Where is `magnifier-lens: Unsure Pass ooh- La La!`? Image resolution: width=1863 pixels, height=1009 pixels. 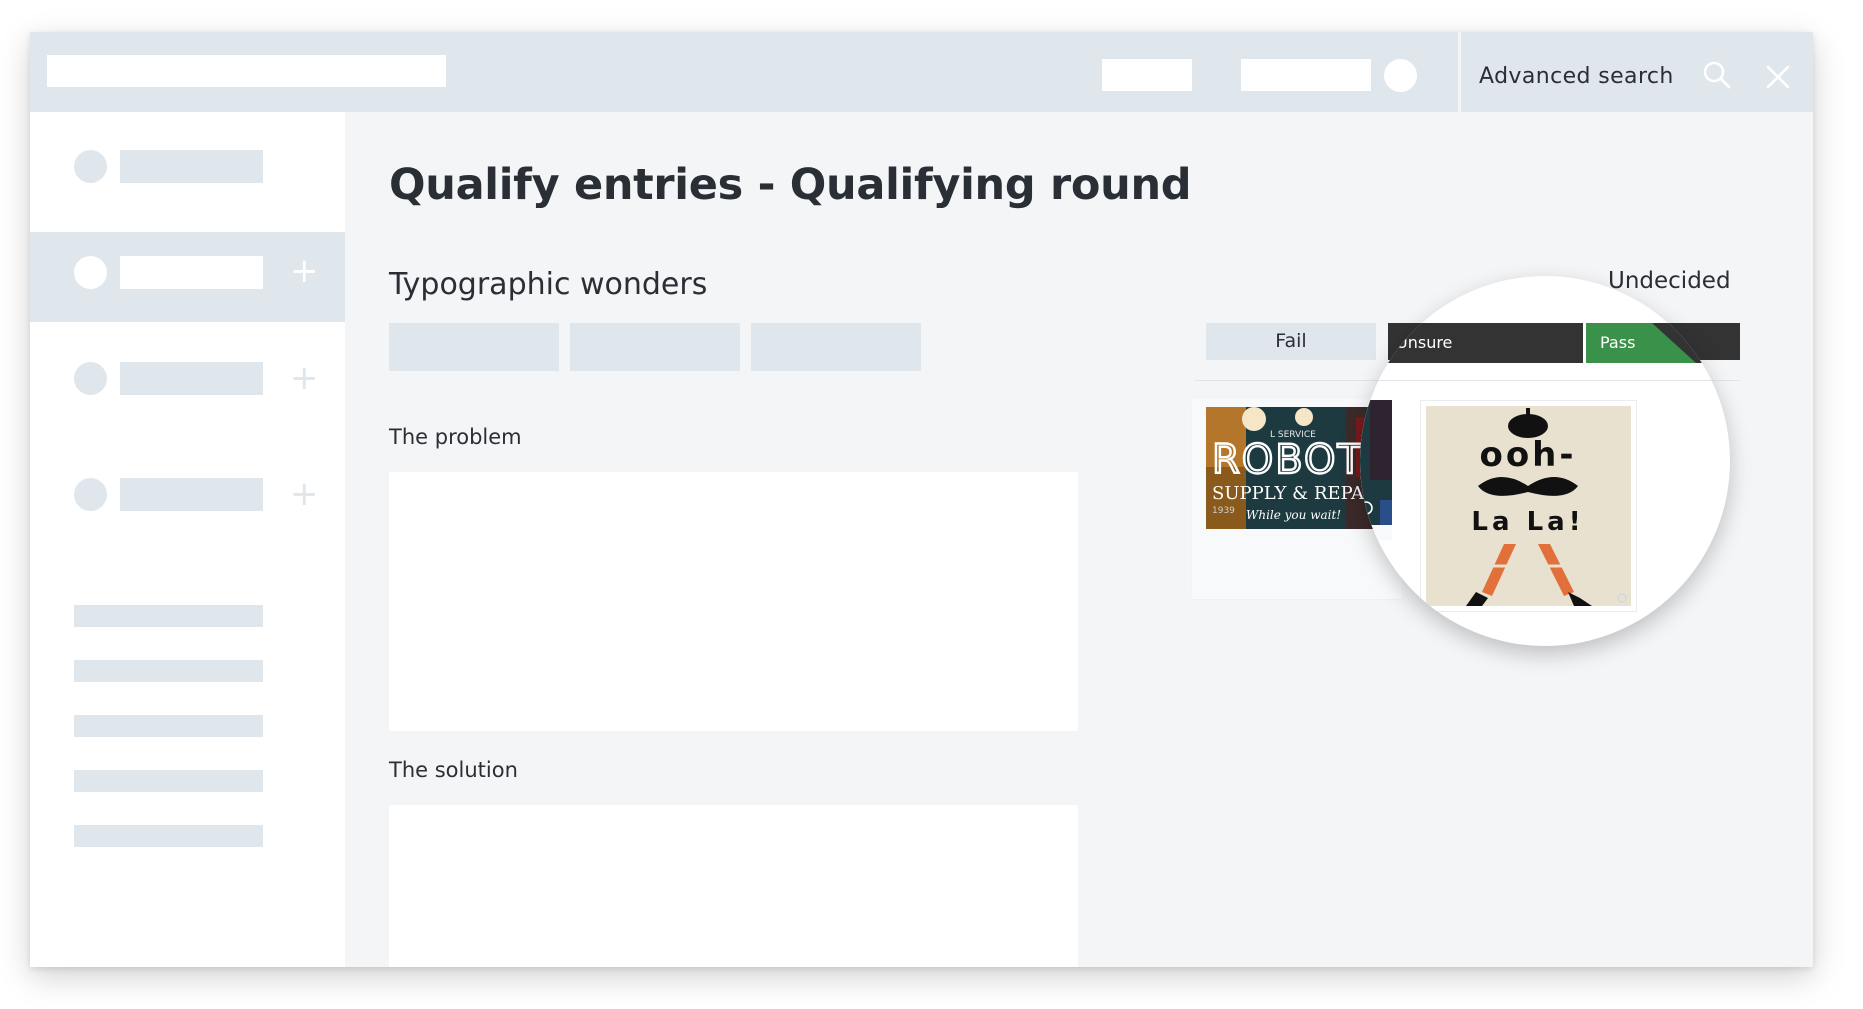
magnifier-lens: Unsure Pass ooh- La La! is located at coordinates (1545, 461).